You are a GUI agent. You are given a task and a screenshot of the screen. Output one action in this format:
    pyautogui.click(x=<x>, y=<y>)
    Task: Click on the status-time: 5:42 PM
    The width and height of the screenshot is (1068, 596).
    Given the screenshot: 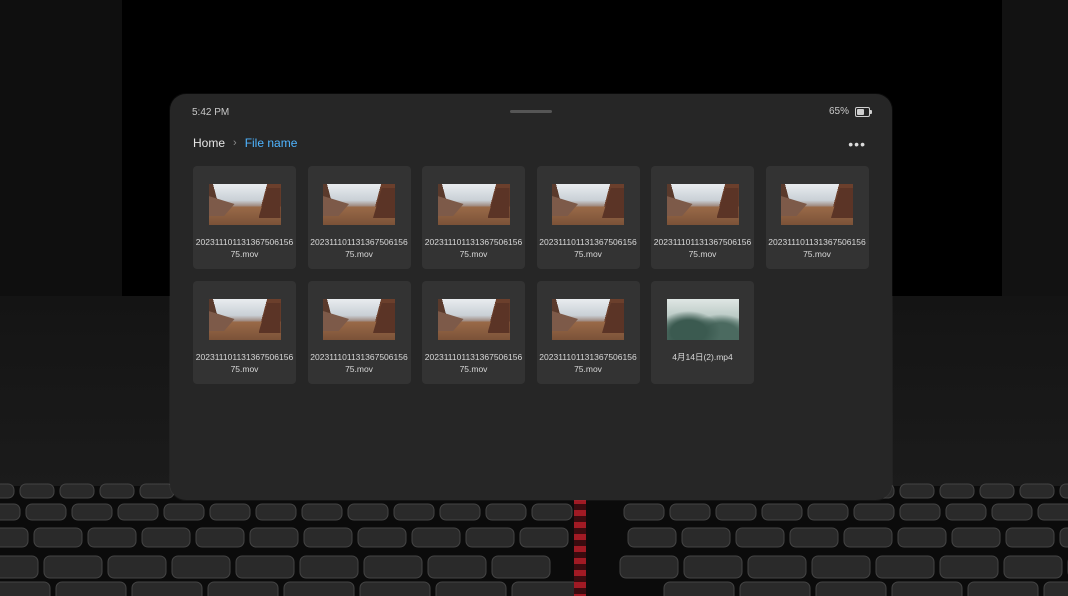 What is the action you would take?
    pyautogui.click(x=211, y=112)
    